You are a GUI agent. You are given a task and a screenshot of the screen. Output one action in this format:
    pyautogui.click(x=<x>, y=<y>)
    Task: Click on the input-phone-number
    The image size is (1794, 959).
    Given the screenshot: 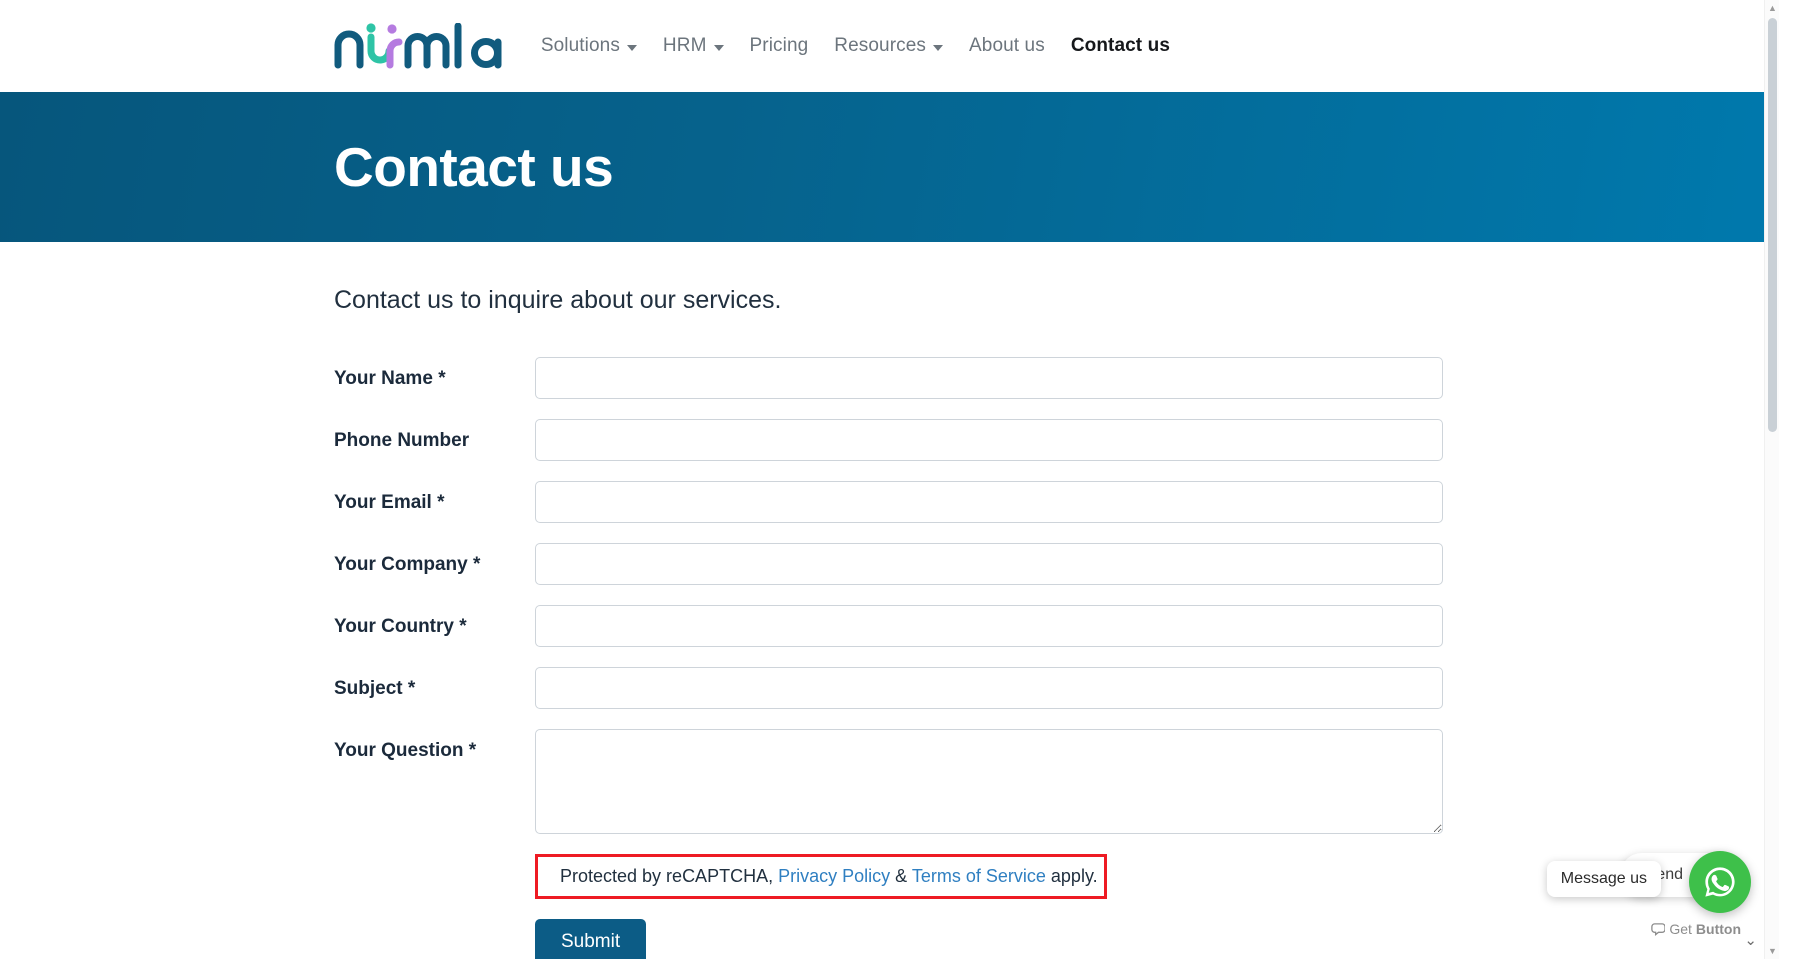 What is the action you would take?
    pyautogui.click(x=989, y=440)
    